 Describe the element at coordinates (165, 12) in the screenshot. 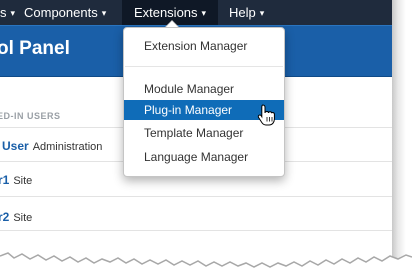

I see `nav-label: Extensions` at that location.